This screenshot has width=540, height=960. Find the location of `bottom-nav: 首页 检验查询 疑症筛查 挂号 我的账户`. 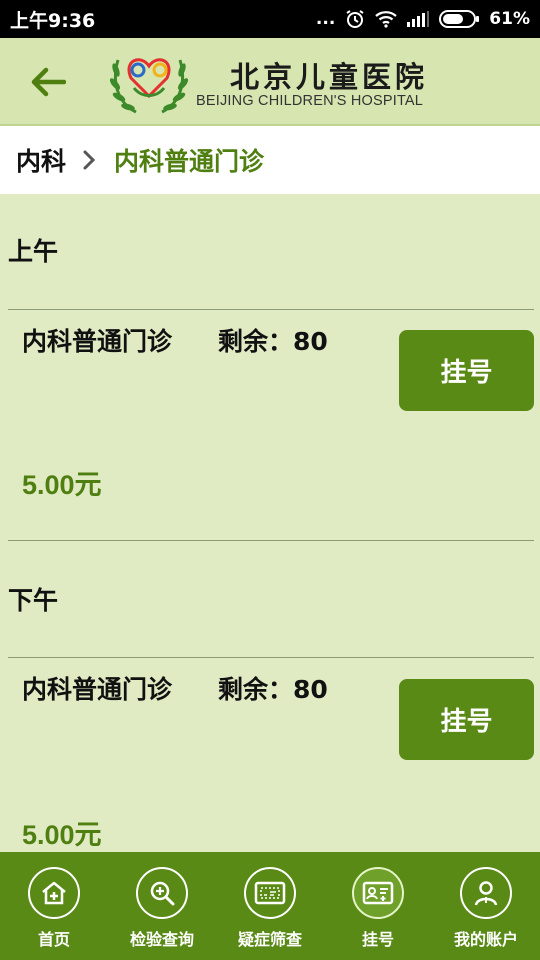

bottom-nav: 首页 检验查询 疑症筛查 挂号 我的账户 is located at coordinates (270, 906).